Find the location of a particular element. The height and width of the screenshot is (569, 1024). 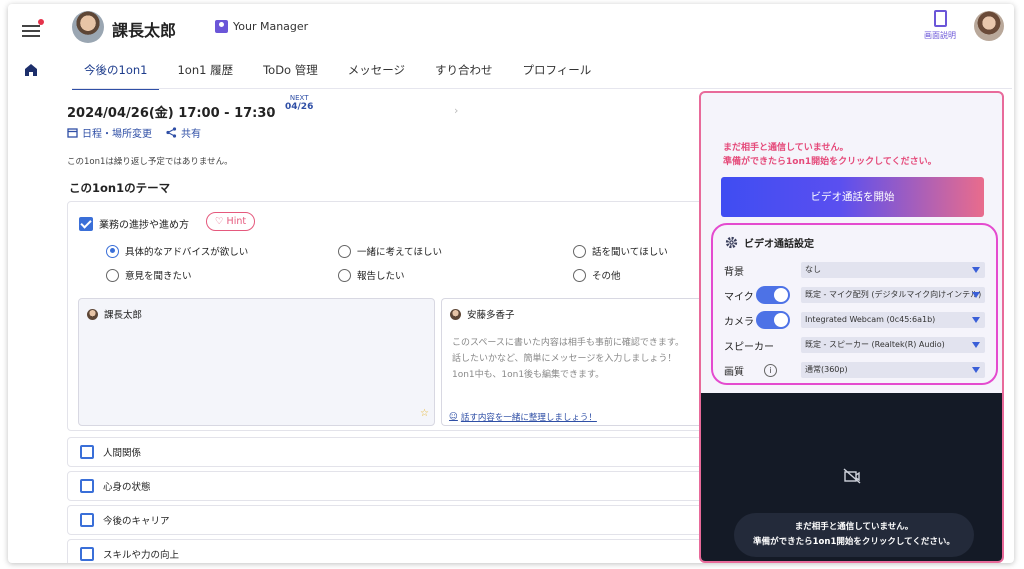

connection-warning: まだ相手と通信していません。 準備ができたら1on1開始をクリックしてください。 is located at coordinates (830, 155).